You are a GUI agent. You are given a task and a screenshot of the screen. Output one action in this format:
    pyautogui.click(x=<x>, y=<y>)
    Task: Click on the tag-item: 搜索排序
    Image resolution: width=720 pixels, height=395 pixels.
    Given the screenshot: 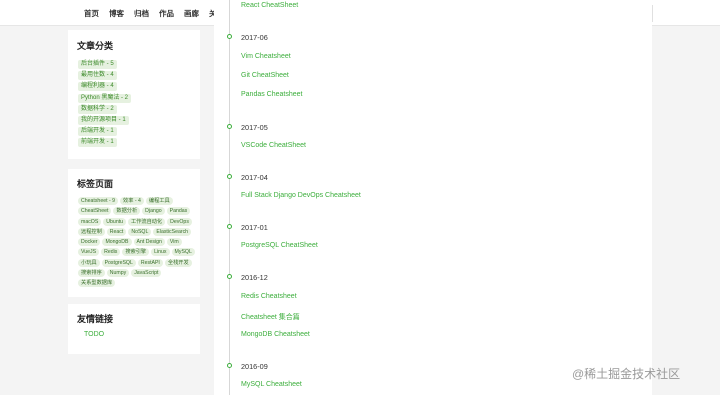 What is the action you would take?
    pyautogui.click(x=91, y=273)
    